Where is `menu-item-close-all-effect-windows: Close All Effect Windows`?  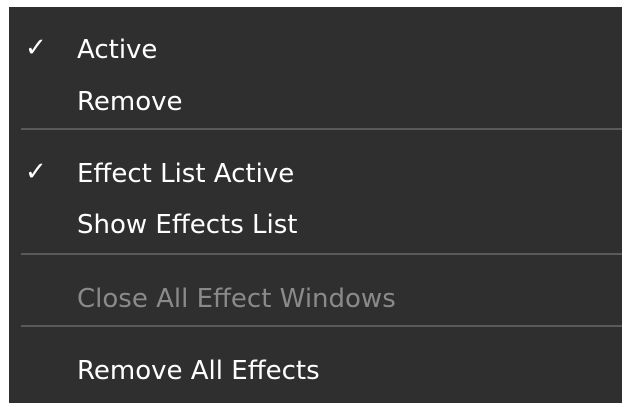
menu-item-close-all-effect-windows: Close All Effect Windows is located at coordinates (315, 301).